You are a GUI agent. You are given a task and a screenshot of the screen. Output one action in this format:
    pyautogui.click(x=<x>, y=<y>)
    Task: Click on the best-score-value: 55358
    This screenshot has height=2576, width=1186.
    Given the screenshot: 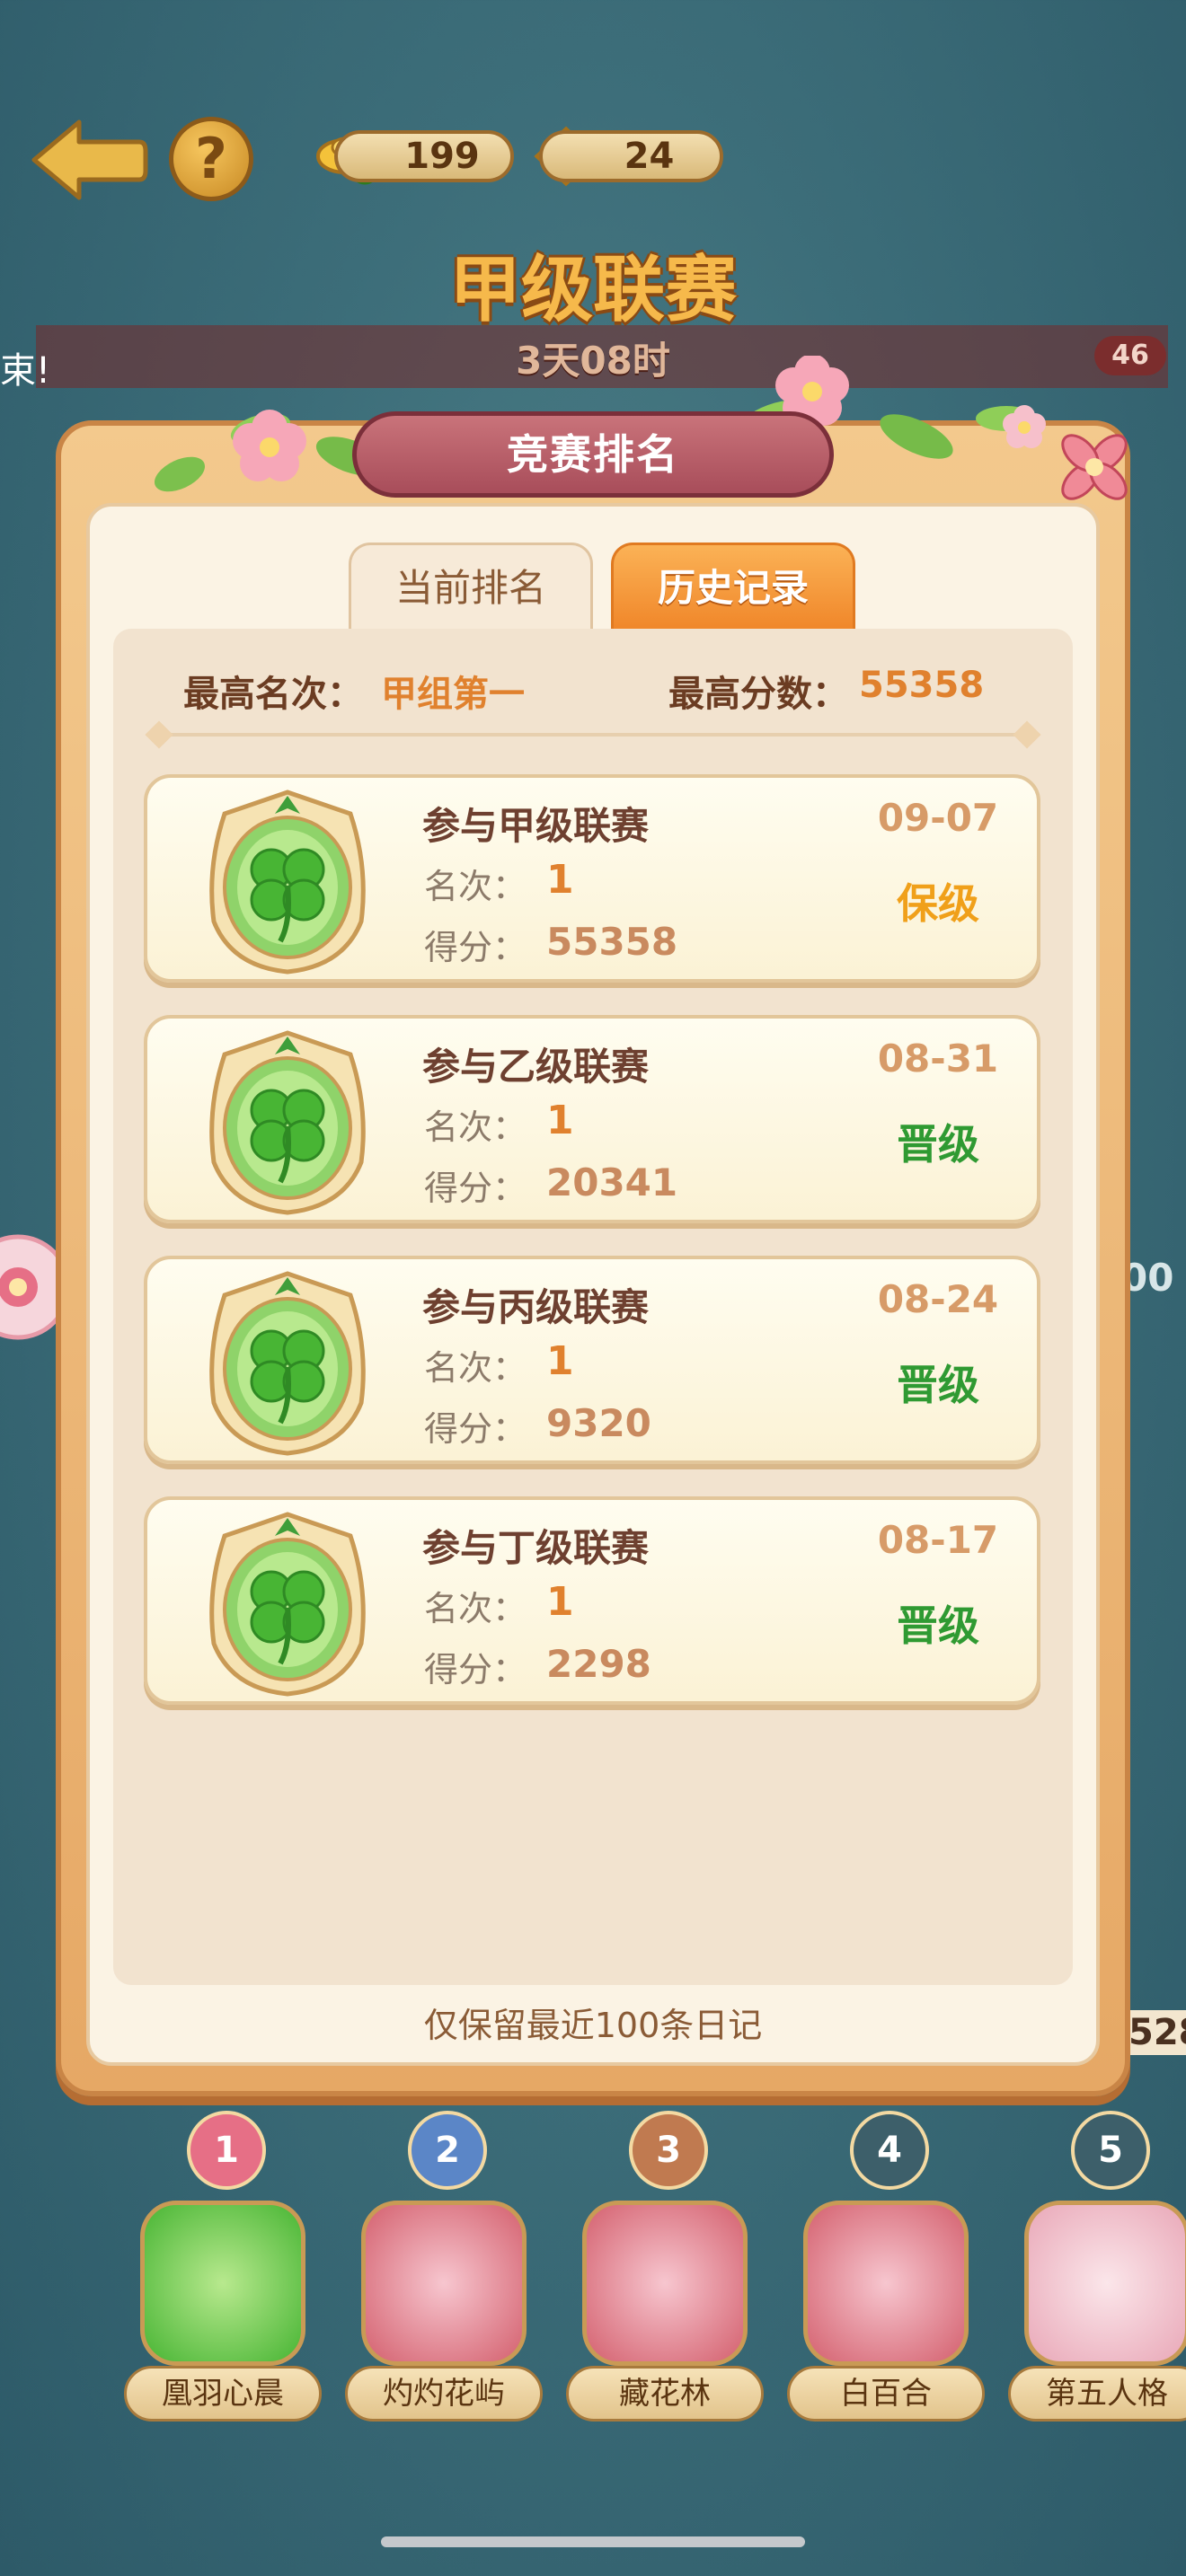 What is the action you would take?
    pyautogui.click(x=922, y=685)
    